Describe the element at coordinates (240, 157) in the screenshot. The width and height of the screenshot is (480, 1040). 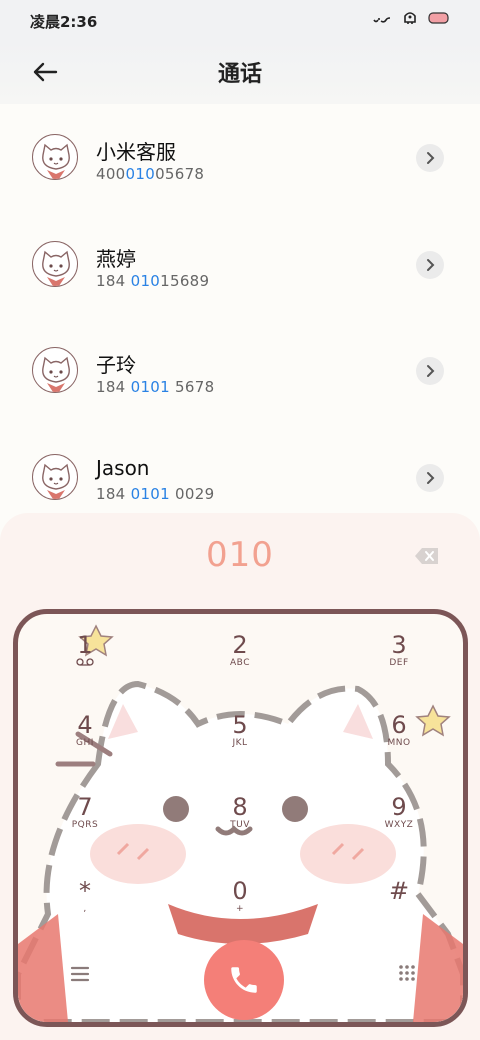
I see `contact-row: 小米客服 40001005678` at that location.